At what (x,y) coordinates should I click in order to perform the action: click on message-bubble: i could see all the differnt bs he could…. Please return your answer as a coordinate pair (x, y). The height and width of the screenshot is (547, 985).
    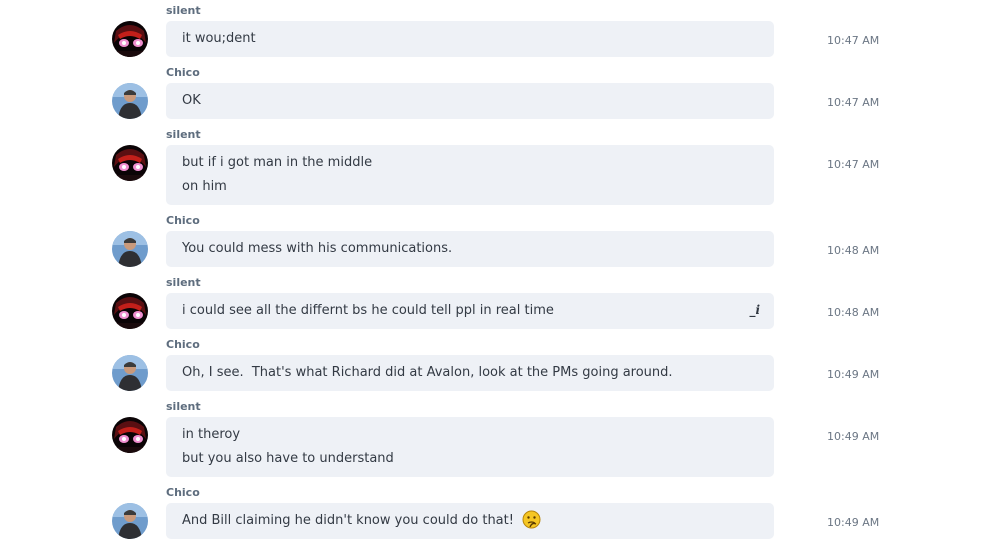
    Looking at the image, I should click on (470, 311).